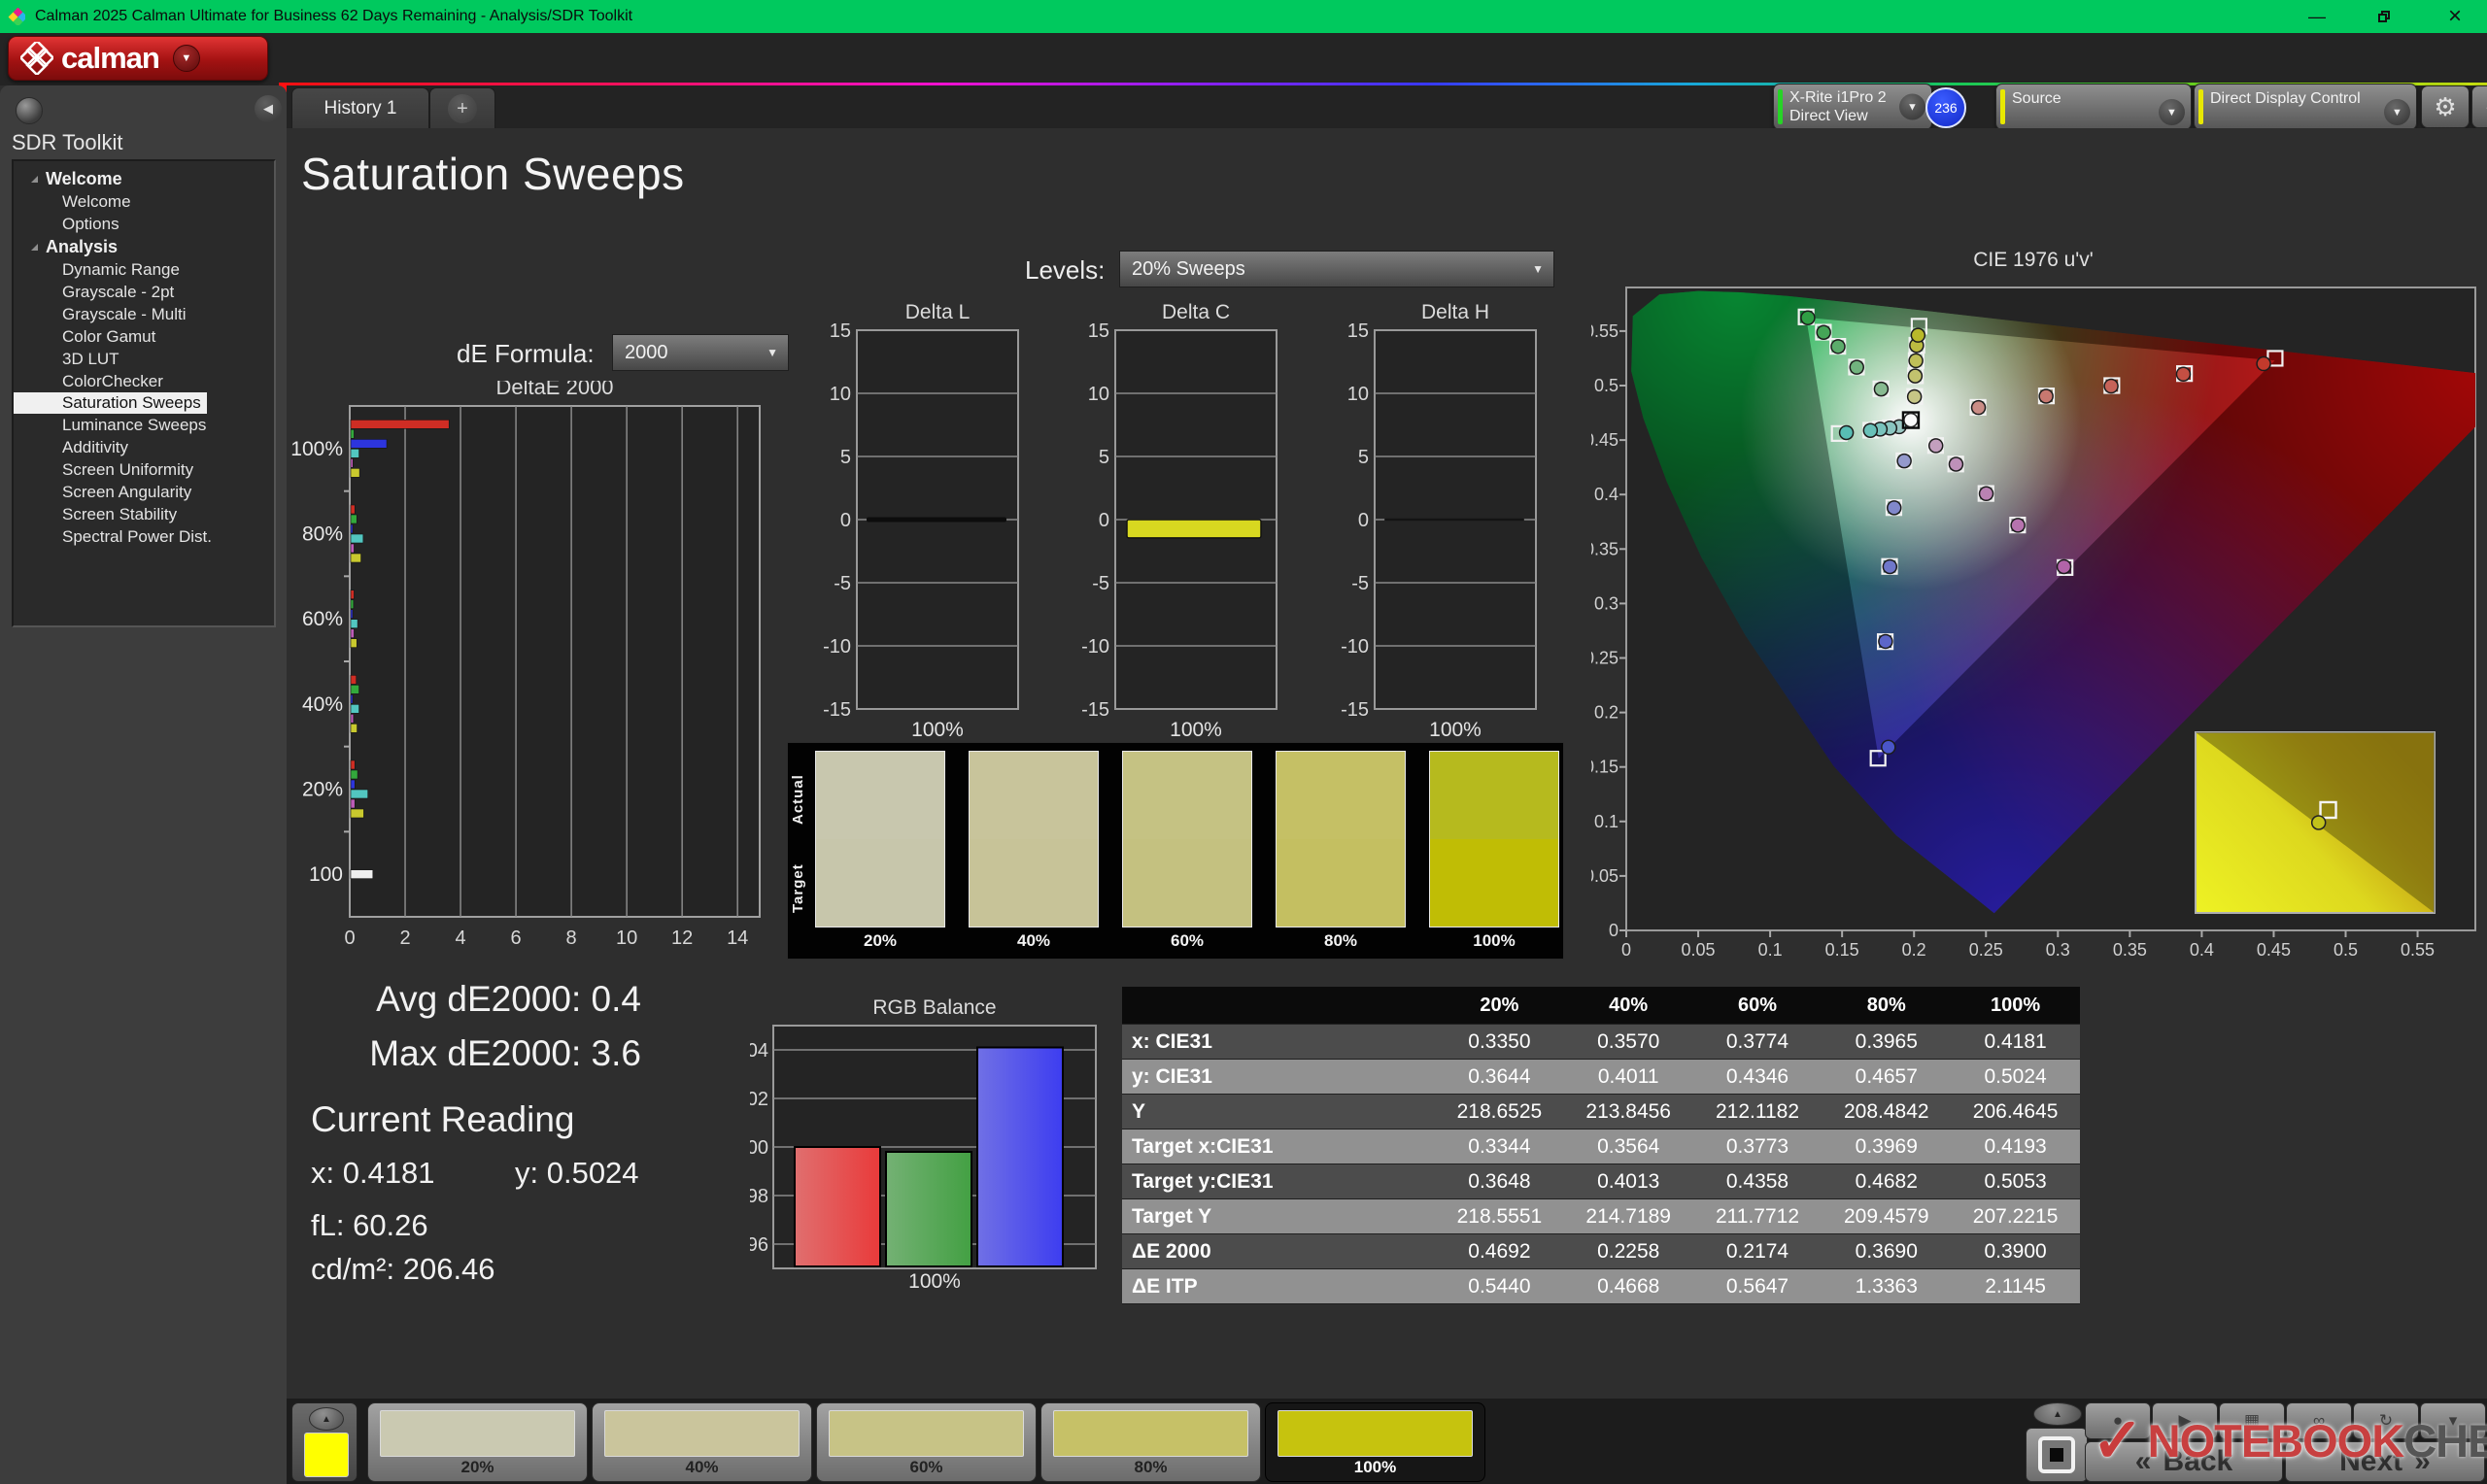 The height and width of the screenshot is (1484, 2487). Describe the element at coordinates (516, 939) in the screenshot. I see `svg-text: 6` at that location.